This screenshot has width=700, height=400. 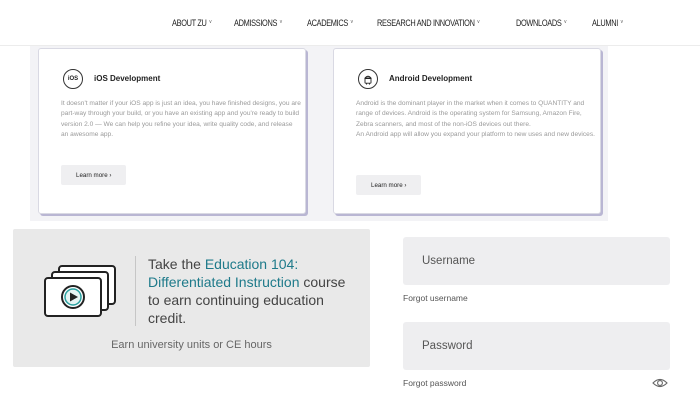 What do you see at coordinates (327, 23) in the screenshot?
I see `nav-item-label: ACADEMICS` at bounding box center [327, 23].